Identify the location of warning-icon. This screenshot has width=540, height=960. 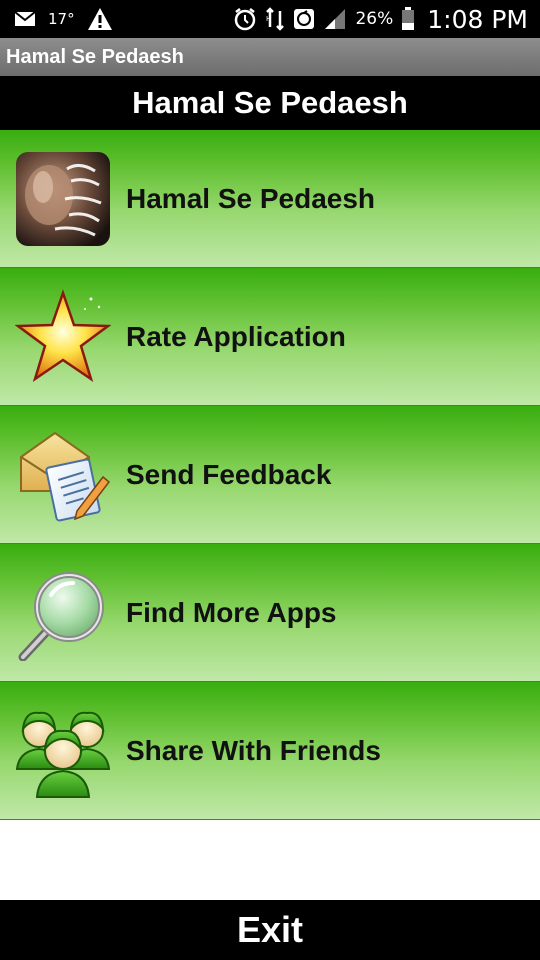
(100, 19).